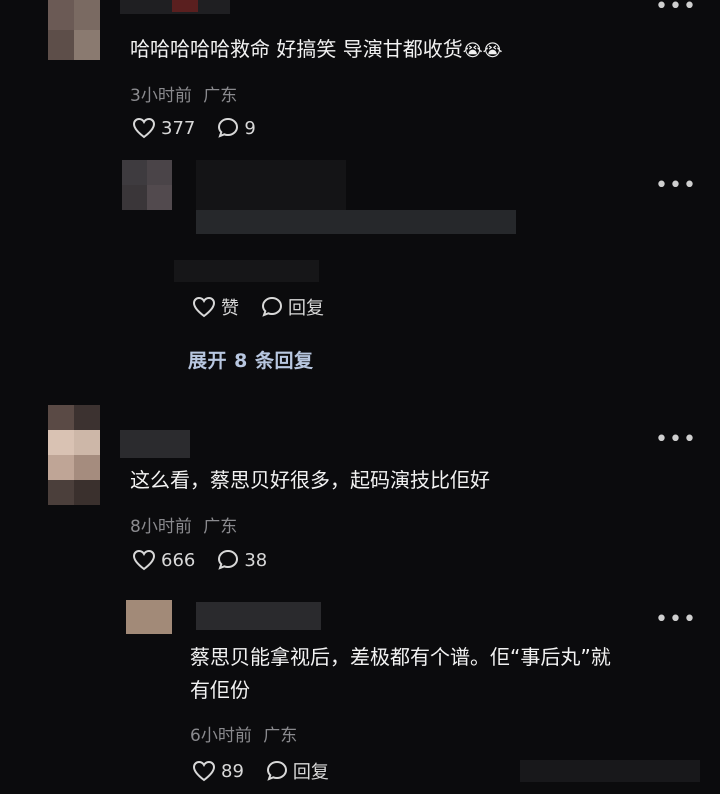 The width and height of the screenshot is (720, 794). I want to click on like-count: 377, so click(178, 128).